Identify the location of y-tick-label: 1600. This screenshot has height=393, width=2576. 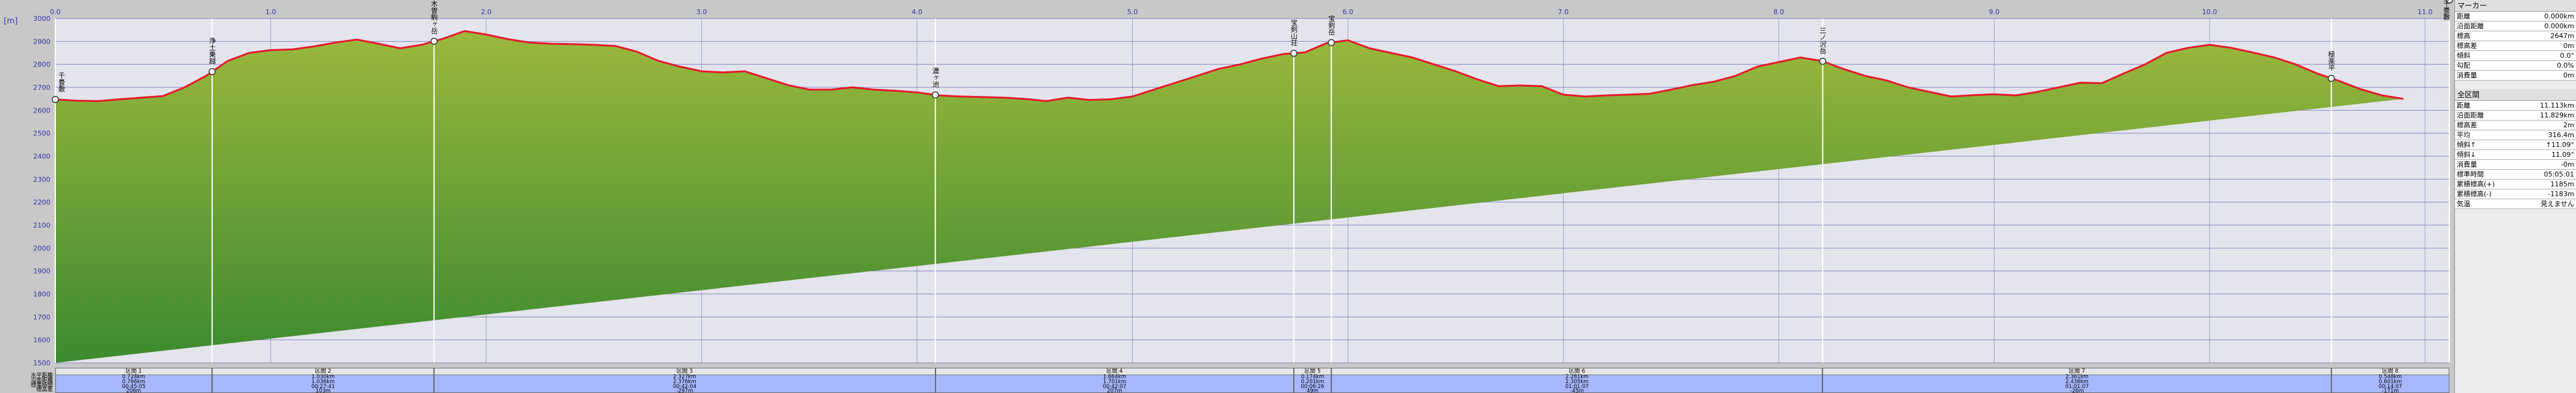
(42, 340).